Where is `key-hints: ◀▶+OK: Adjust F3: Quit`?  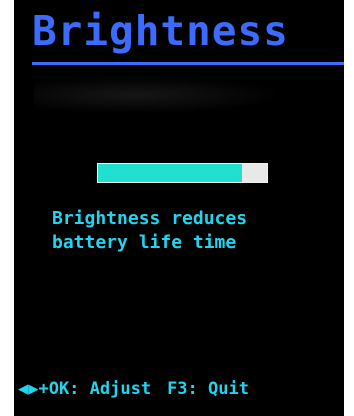 key-hints: ◀▶+OK: Adjust F3: Quit is located at coordinates (133, 389).